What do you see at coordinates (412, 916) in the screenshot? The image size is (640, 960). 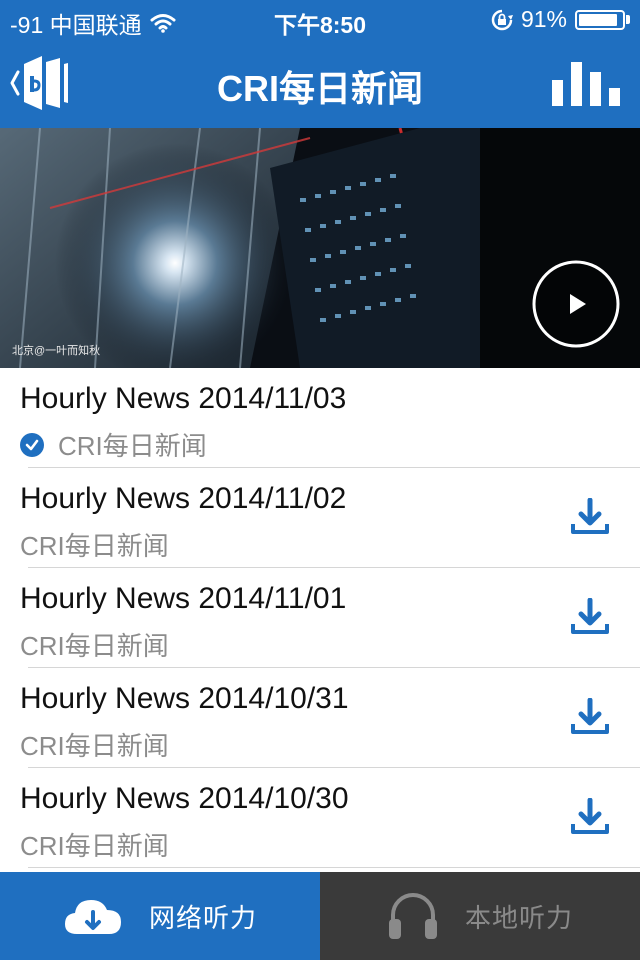 I see `headphones-icon` at bounding box center [412, 916].